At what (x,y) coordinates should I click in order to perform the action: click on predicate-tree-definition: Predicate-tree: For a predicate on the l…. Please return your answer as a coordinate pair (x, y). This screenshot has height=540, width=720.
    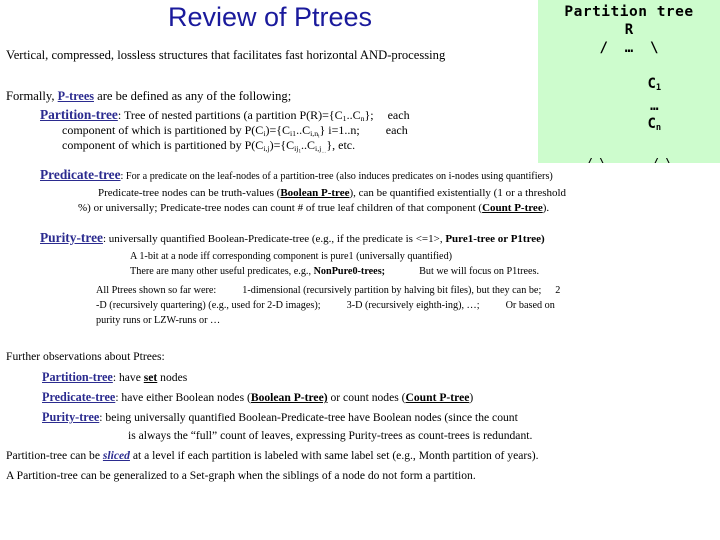
    Looking at the image, I should click on (380, 176).